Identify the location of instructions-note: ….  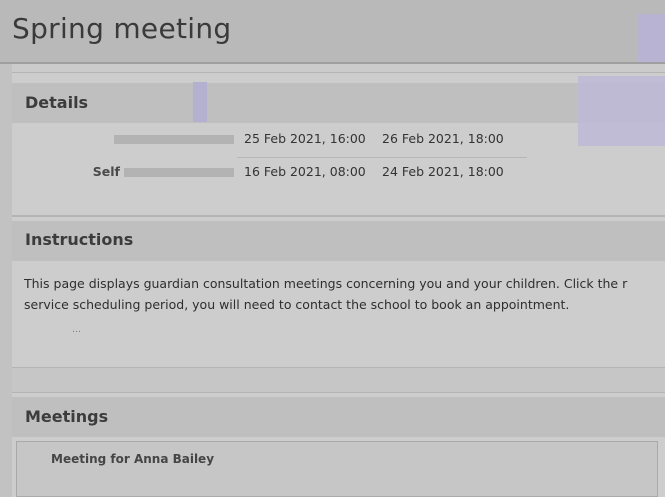
(76, 330).